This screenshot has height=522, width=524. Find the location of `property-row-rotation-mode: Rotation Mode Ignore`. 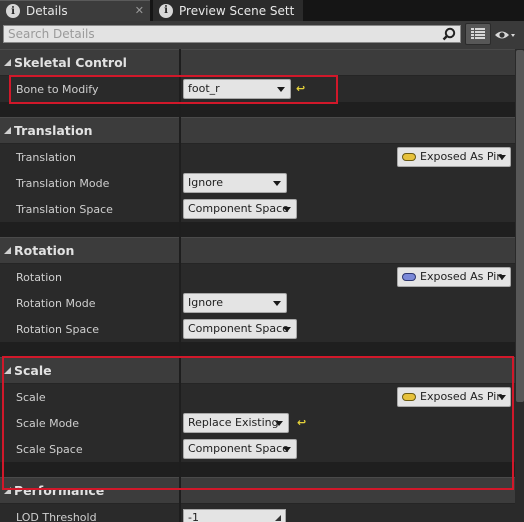

property-row-rotation-mode: Rotation Mode Ignore is located at coordinates (257, 303).